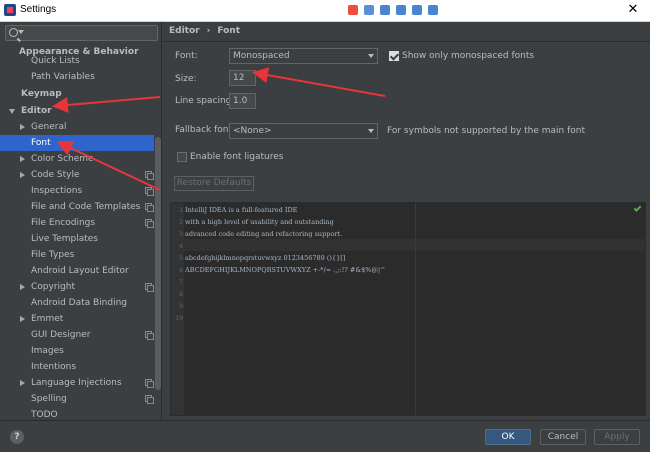 The image size is (650, 452). I want to click on dialog-footer: ? OK Cancel Apply, so click(325, 436).